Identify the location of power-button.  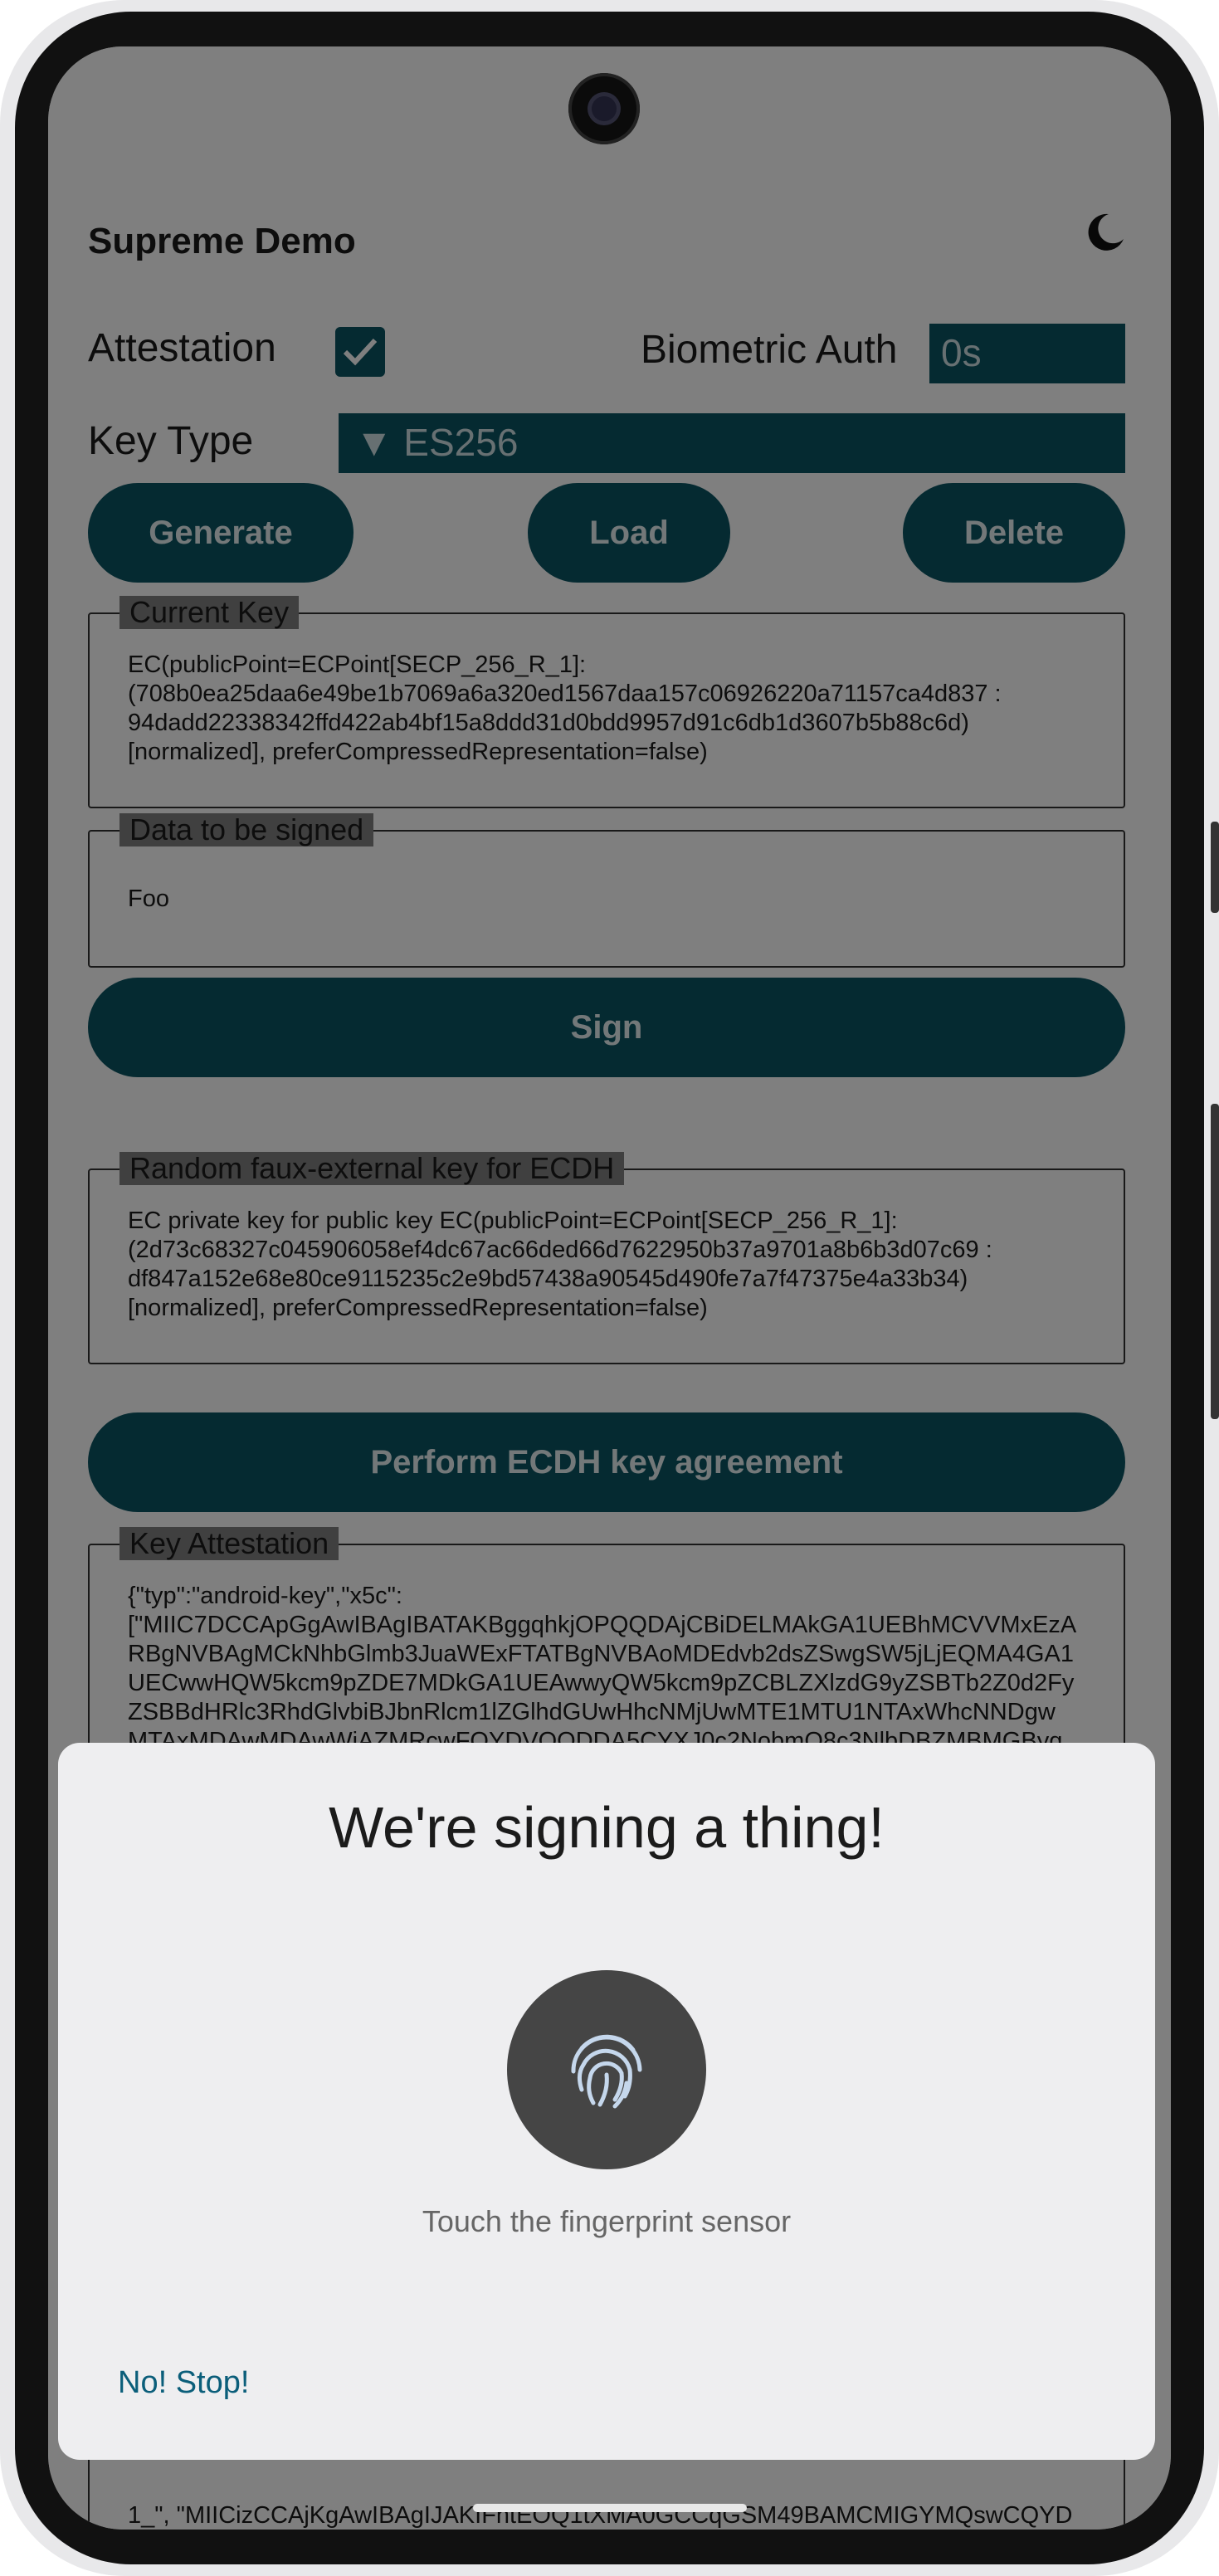
(1215, 1261).